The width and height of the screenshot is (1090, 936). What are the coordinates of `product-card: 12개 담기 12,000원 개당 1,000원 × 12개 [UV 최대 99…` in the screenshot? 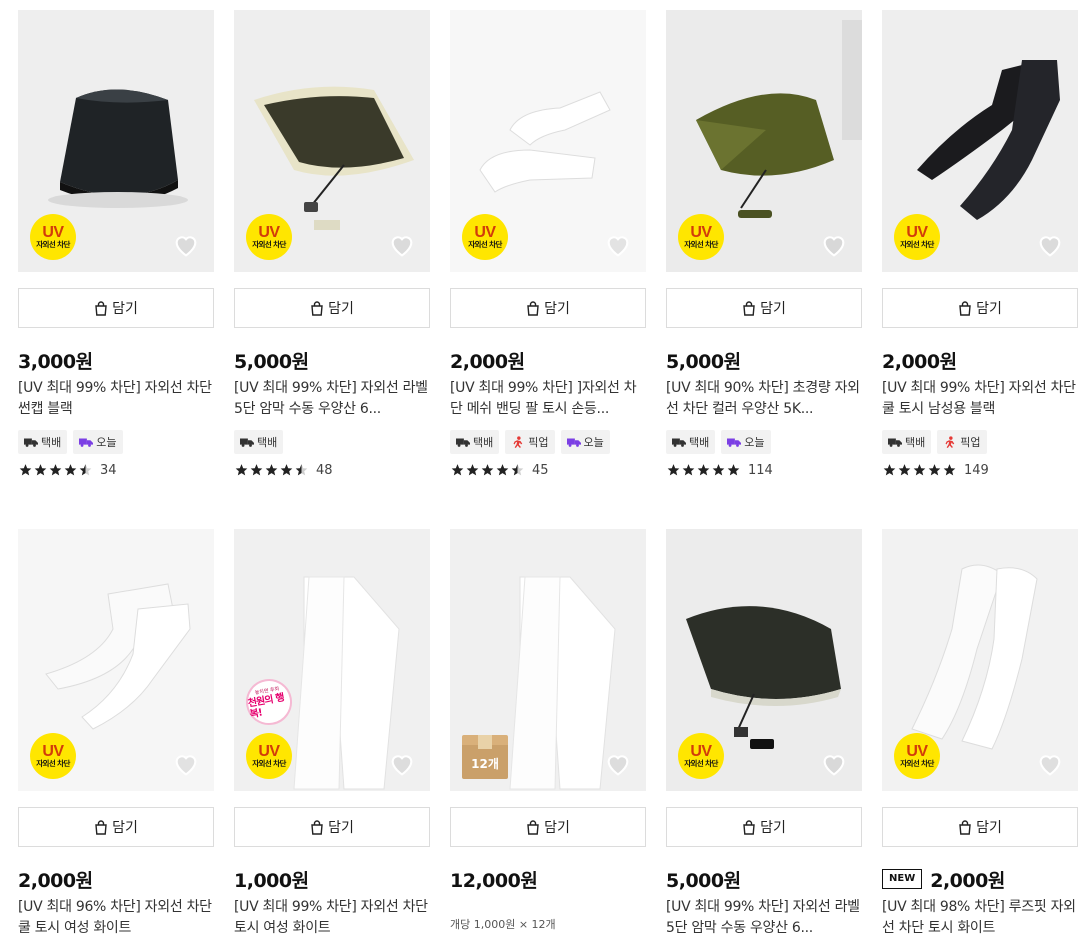 It's located at (548, 732).